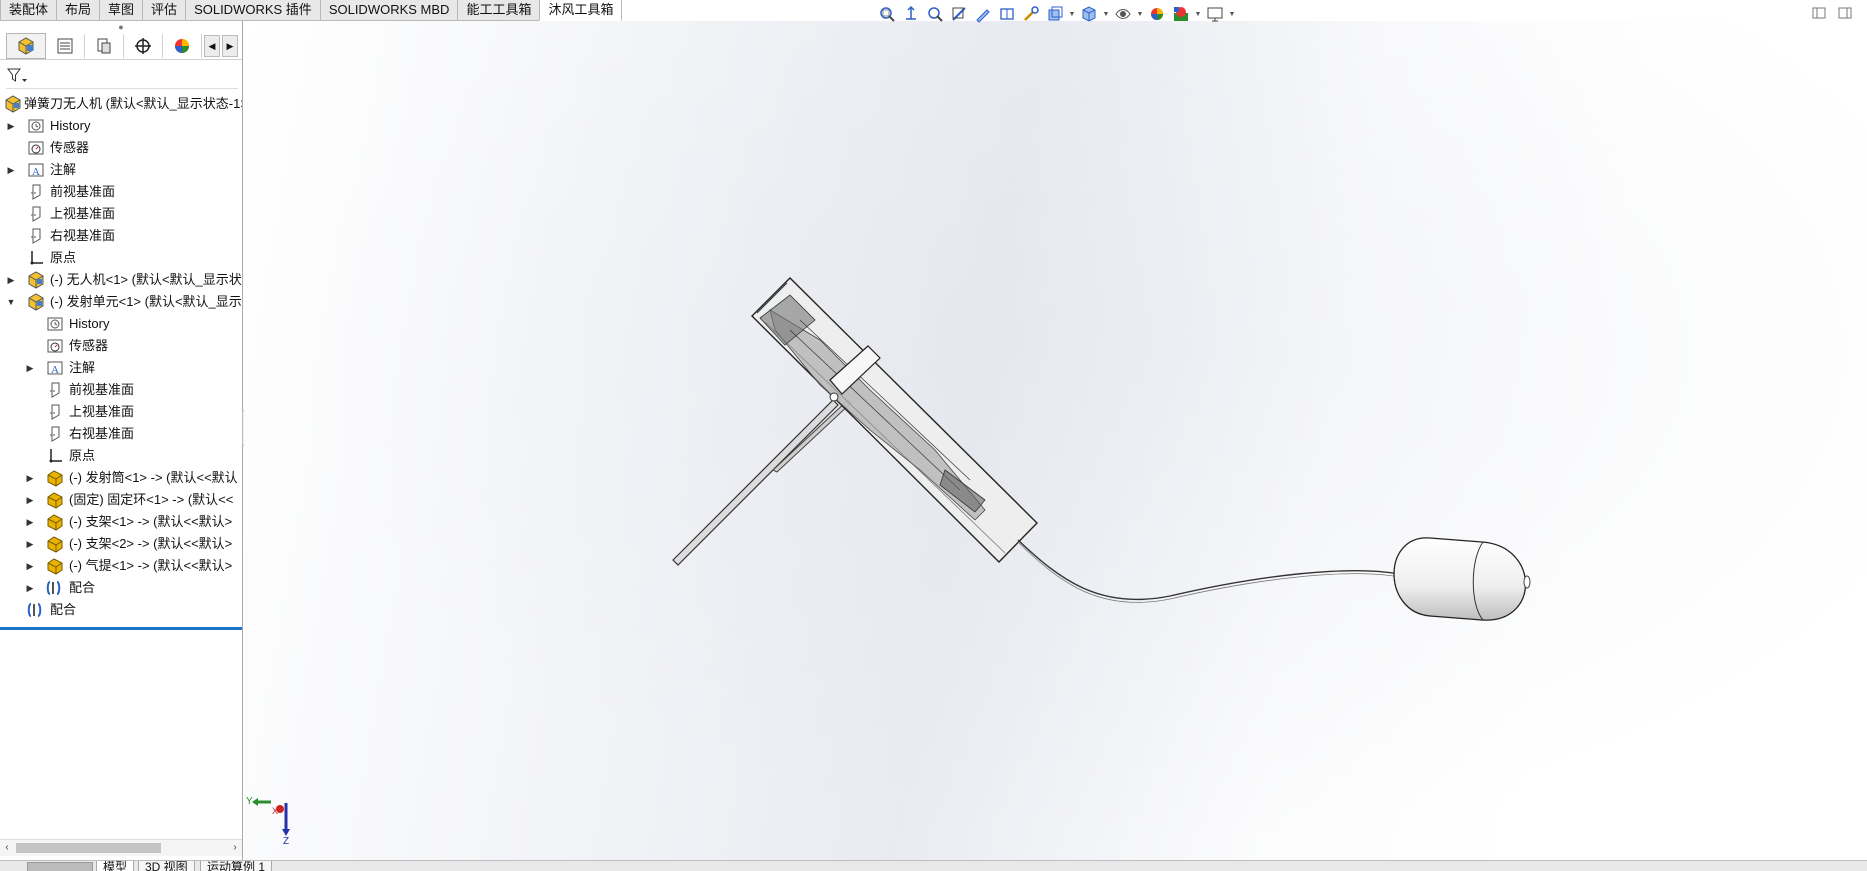 This screenshot has width=1867, height=871. I want to click on rollback-bar, so click(121, 628).